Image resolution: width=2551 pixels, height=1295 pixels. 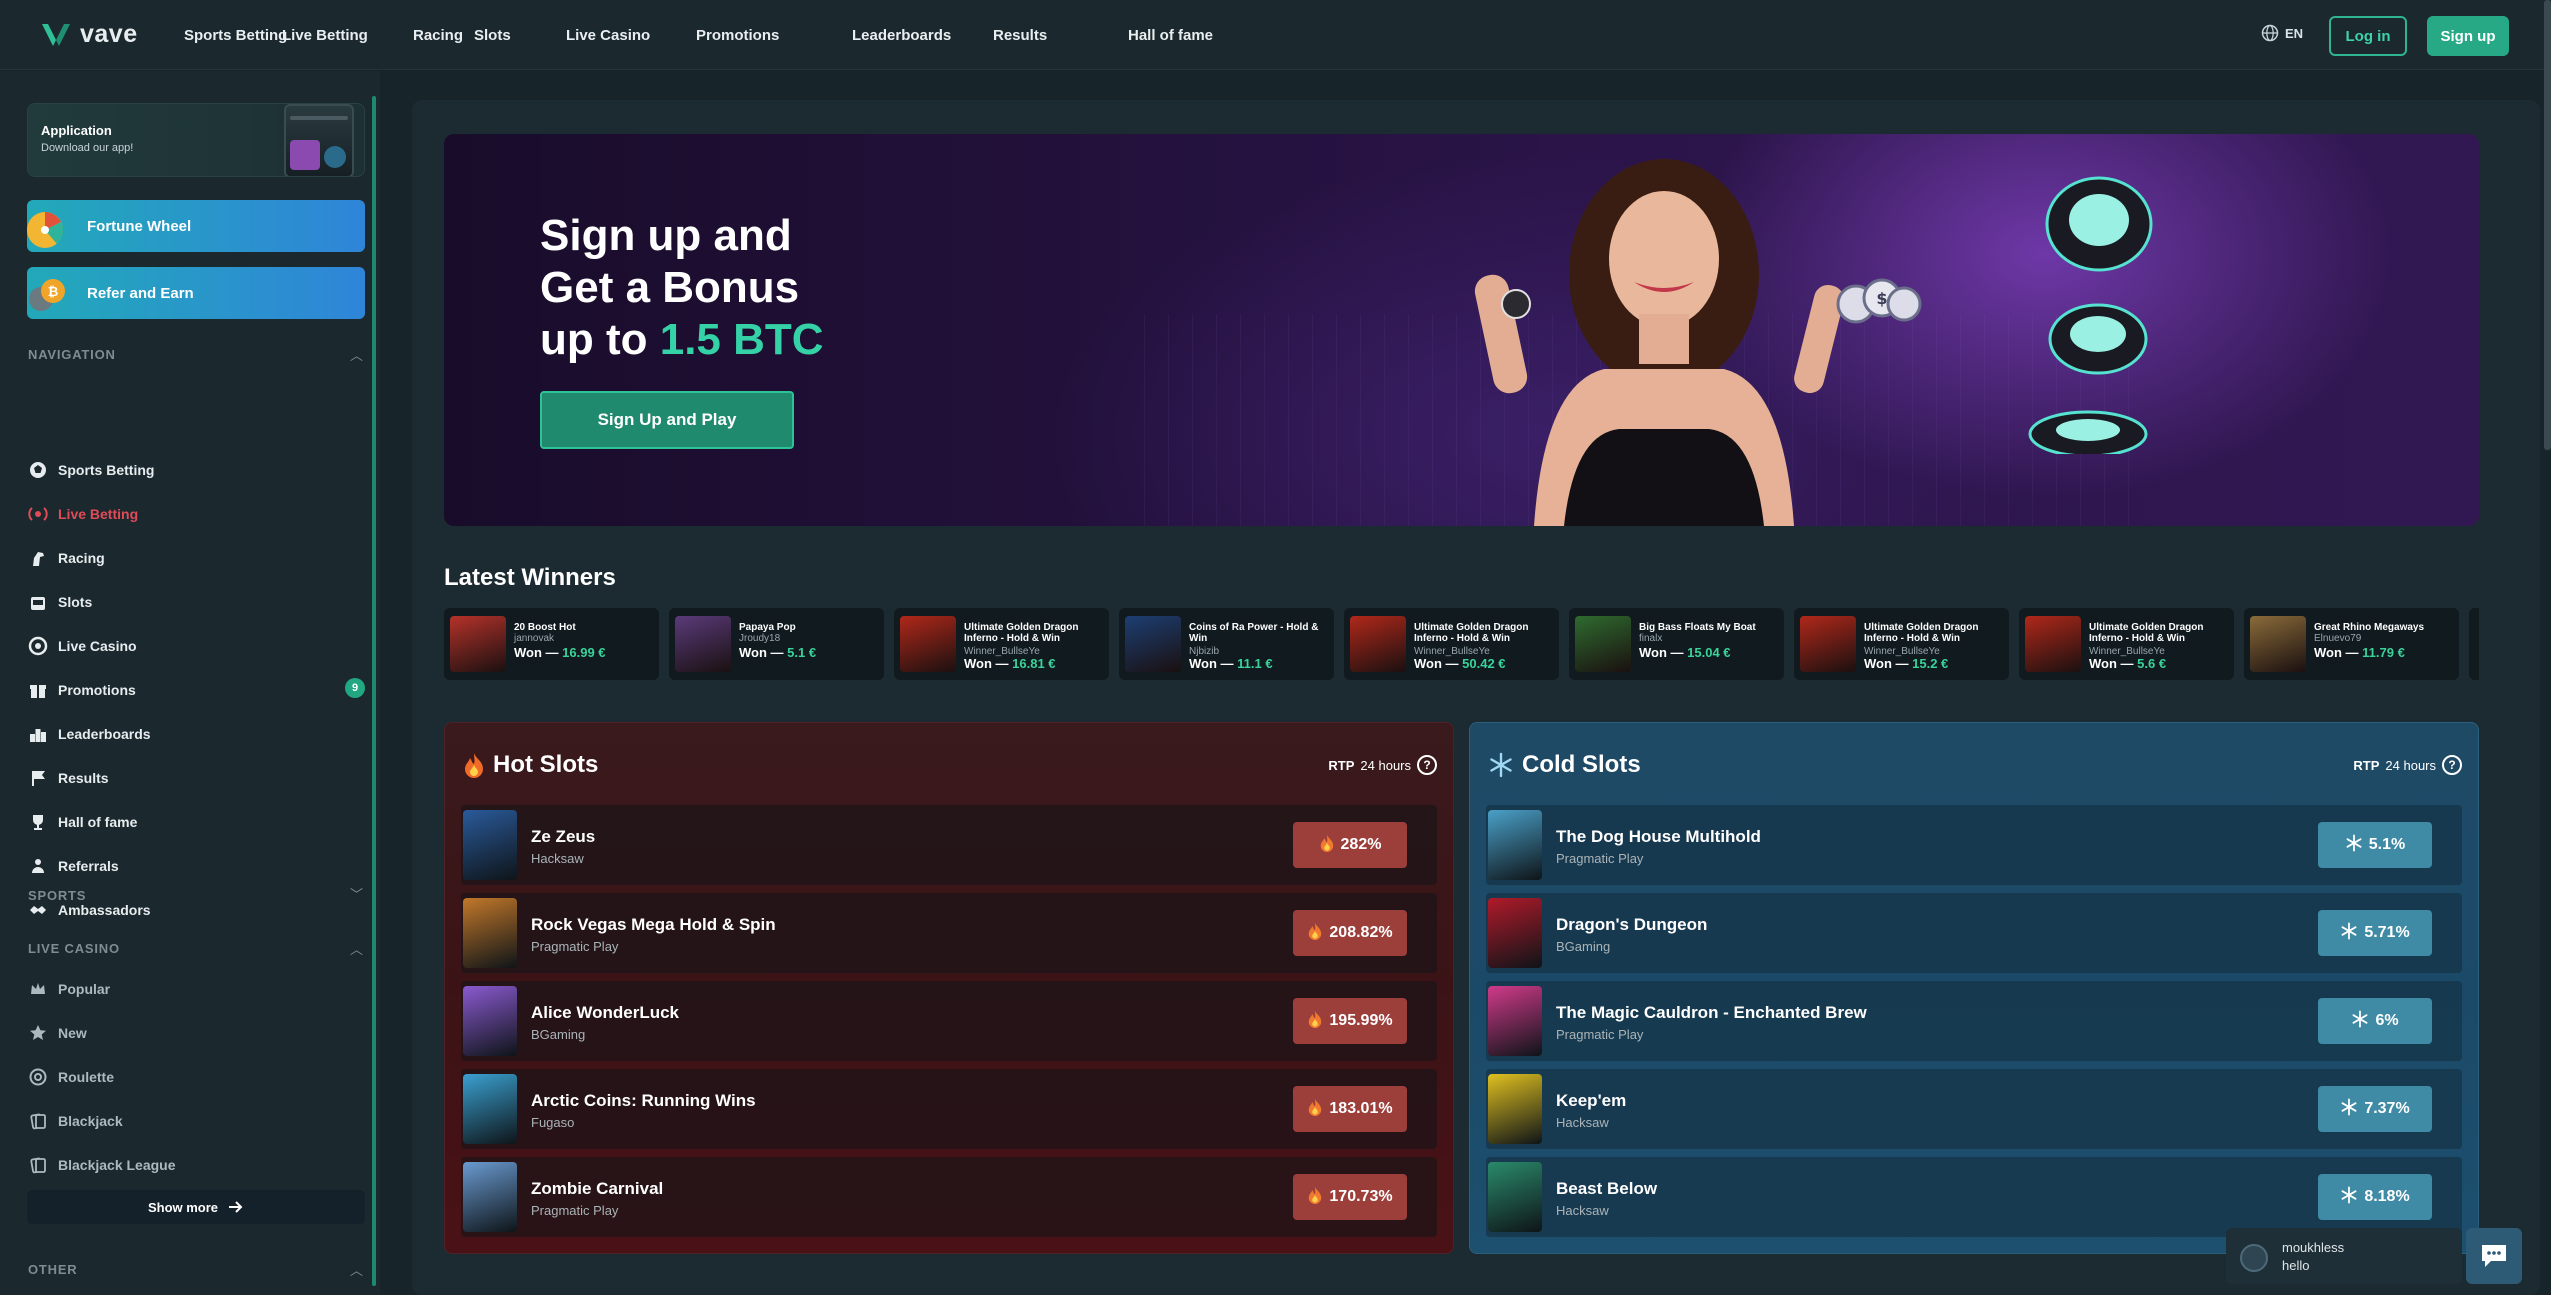 I want to click on sidebar-item-racing: Racing, so click(x=66, y=558).